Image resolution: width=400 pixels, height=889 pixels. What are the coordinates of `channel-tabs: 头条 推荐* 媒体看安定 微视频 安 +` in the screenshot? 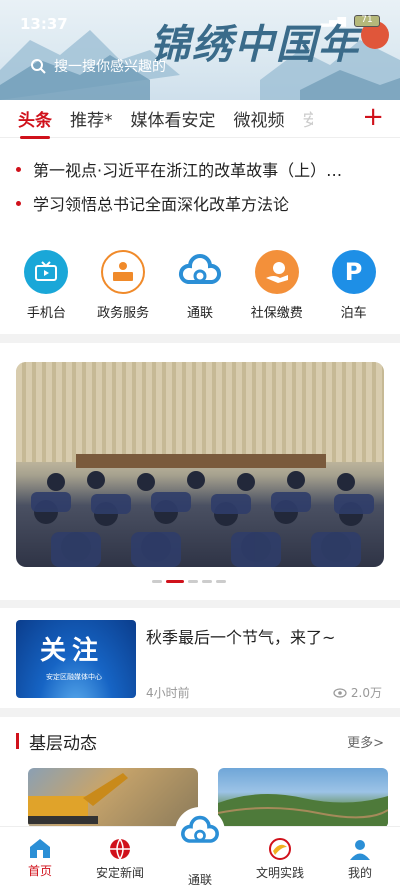 It's located at (200, 119).